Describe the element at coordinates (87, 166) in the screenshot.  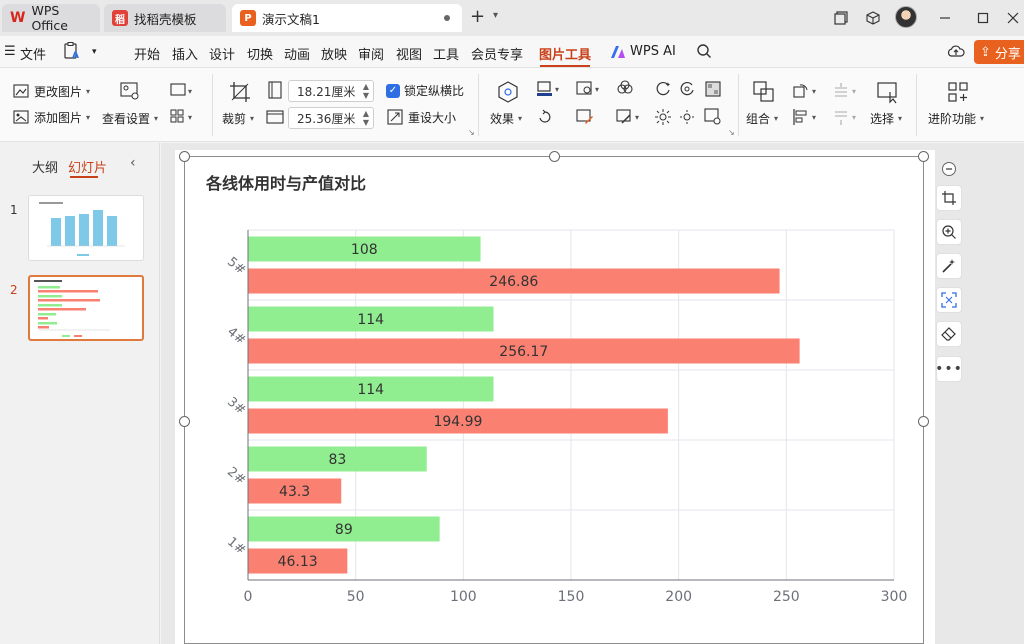
I see `tab-slides: 幻灯片` at that location.